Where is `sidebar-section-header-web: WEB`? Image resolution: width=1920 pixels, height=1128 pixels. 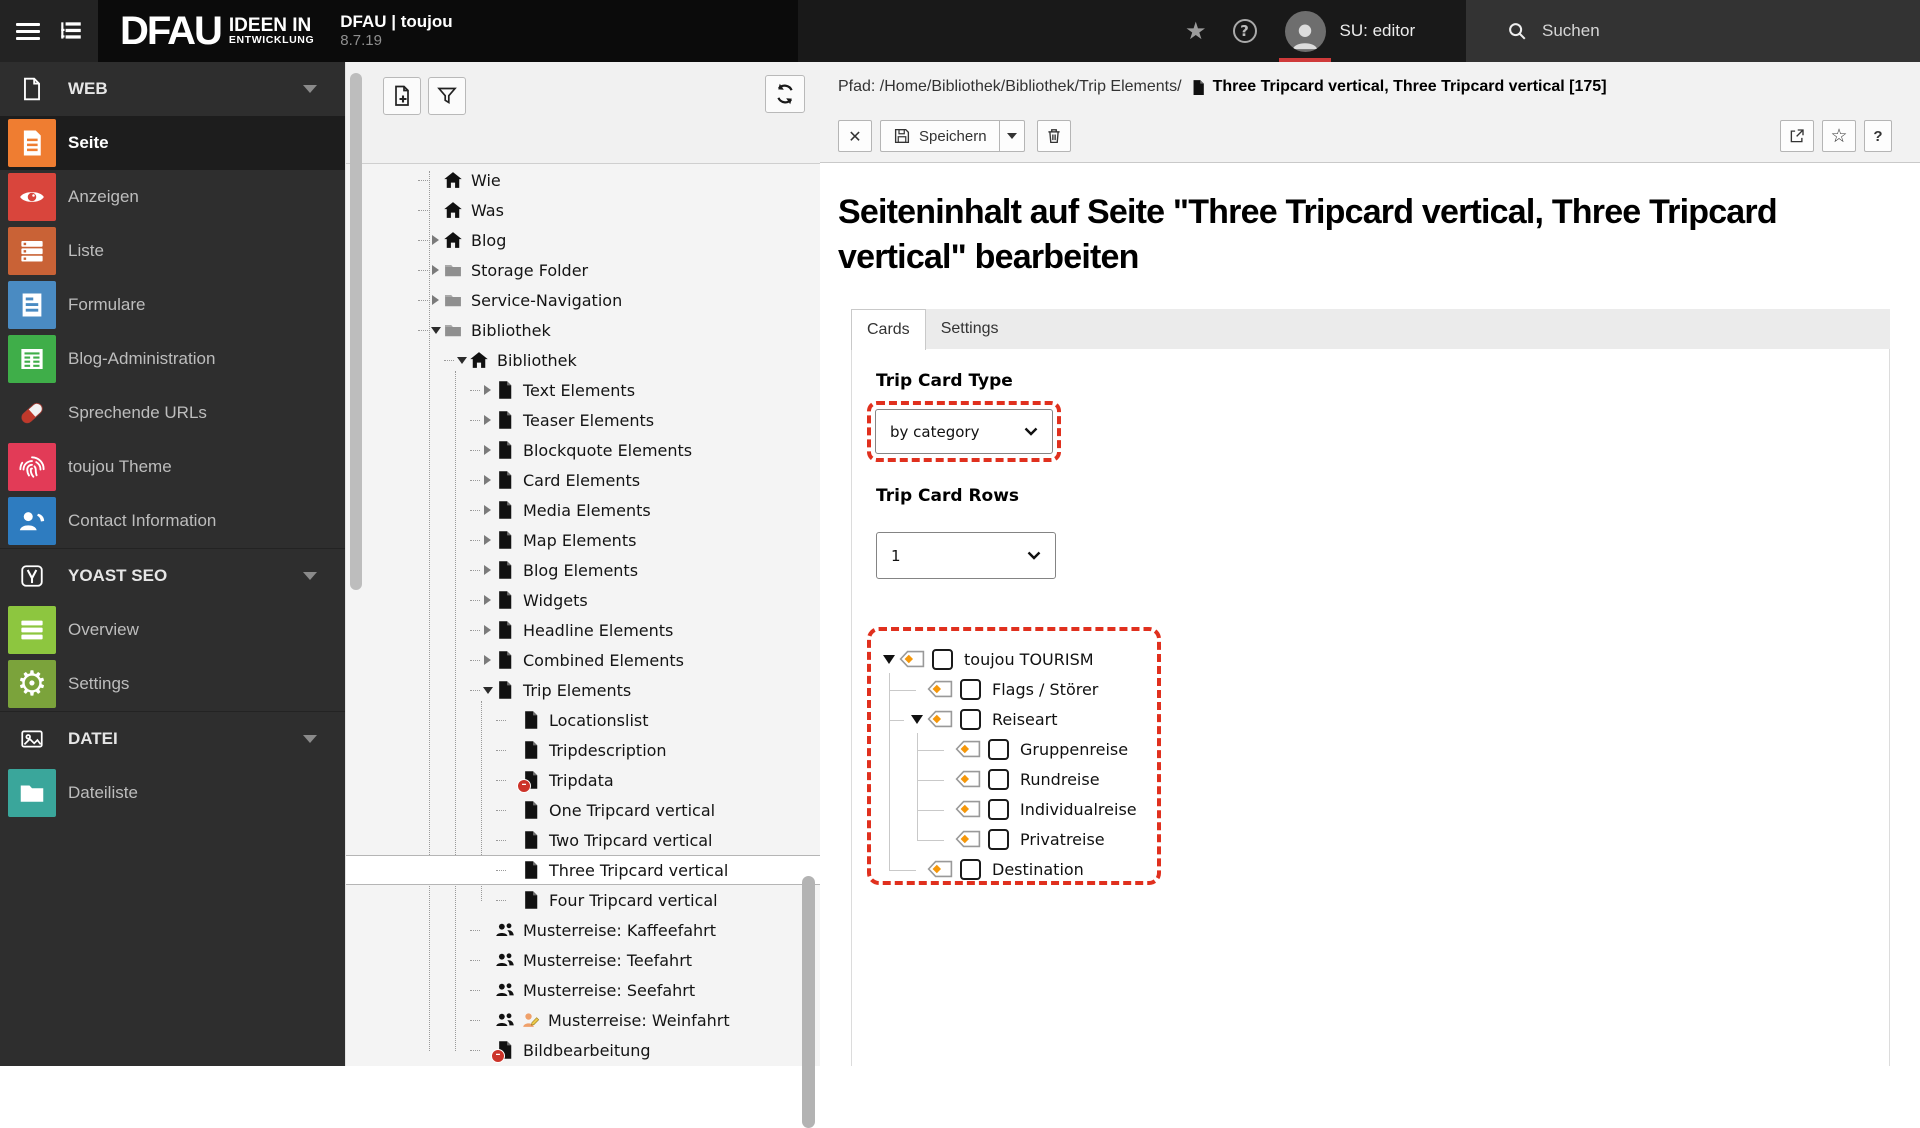 sidebar-section-header-web: WEB is located at coordinates (172, 89).